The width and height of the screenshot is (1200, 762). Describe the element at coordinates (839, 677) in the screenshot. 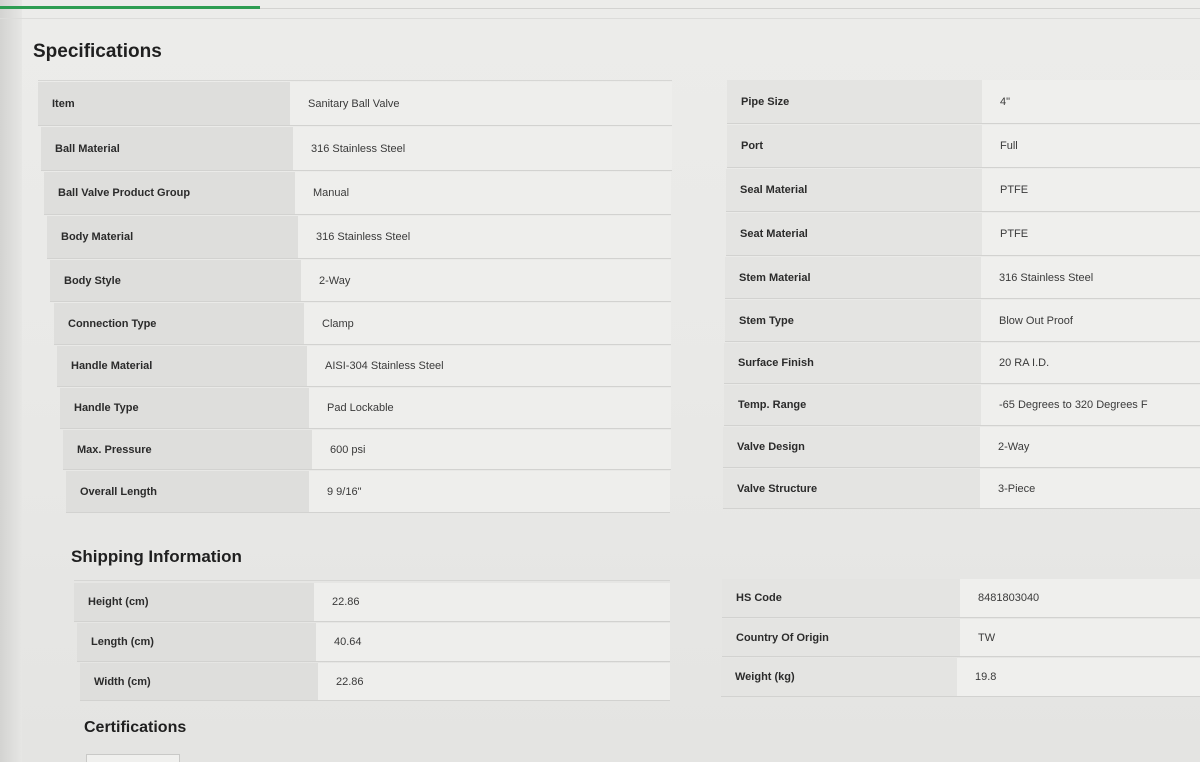

I see `ship-key: Weight (kg)` at that location.